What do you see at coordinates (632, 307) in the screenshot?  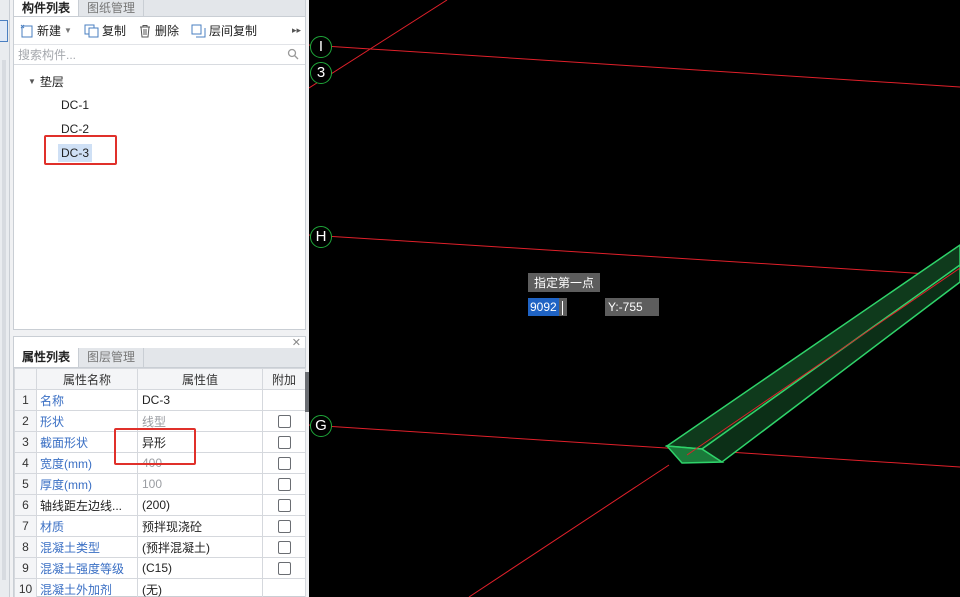 I see `y-coordinate-input: Y:-755` at bounding box center [632, 307].